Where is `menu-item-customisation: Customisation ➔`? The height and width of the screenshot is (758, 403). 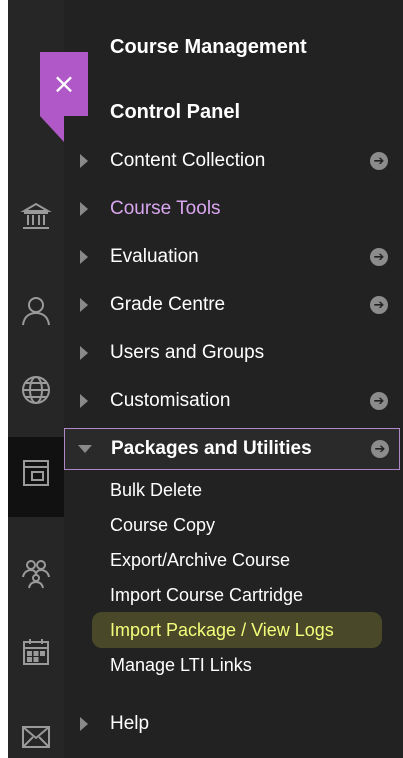
menu-item-customisation: Customisation ➔ is located at coordinates (229, 401).